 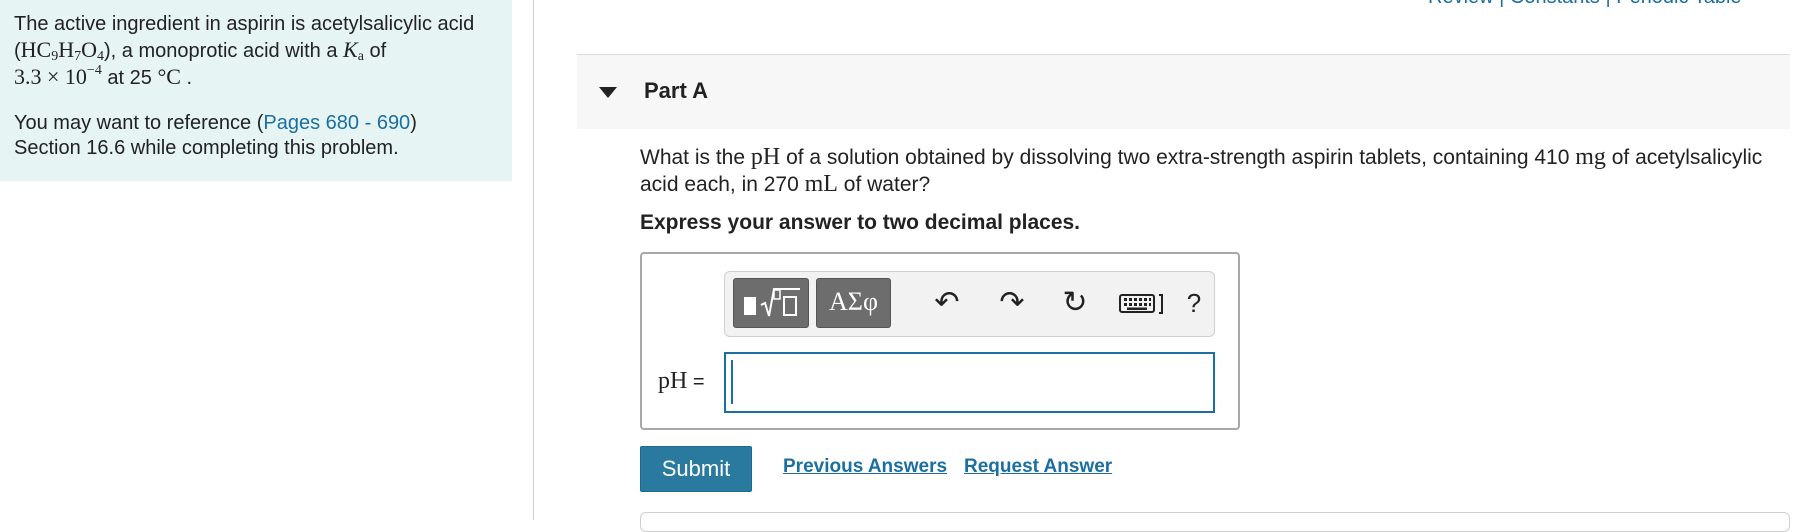 I want to click on help-button: ?, so click(x=1194, y=303).